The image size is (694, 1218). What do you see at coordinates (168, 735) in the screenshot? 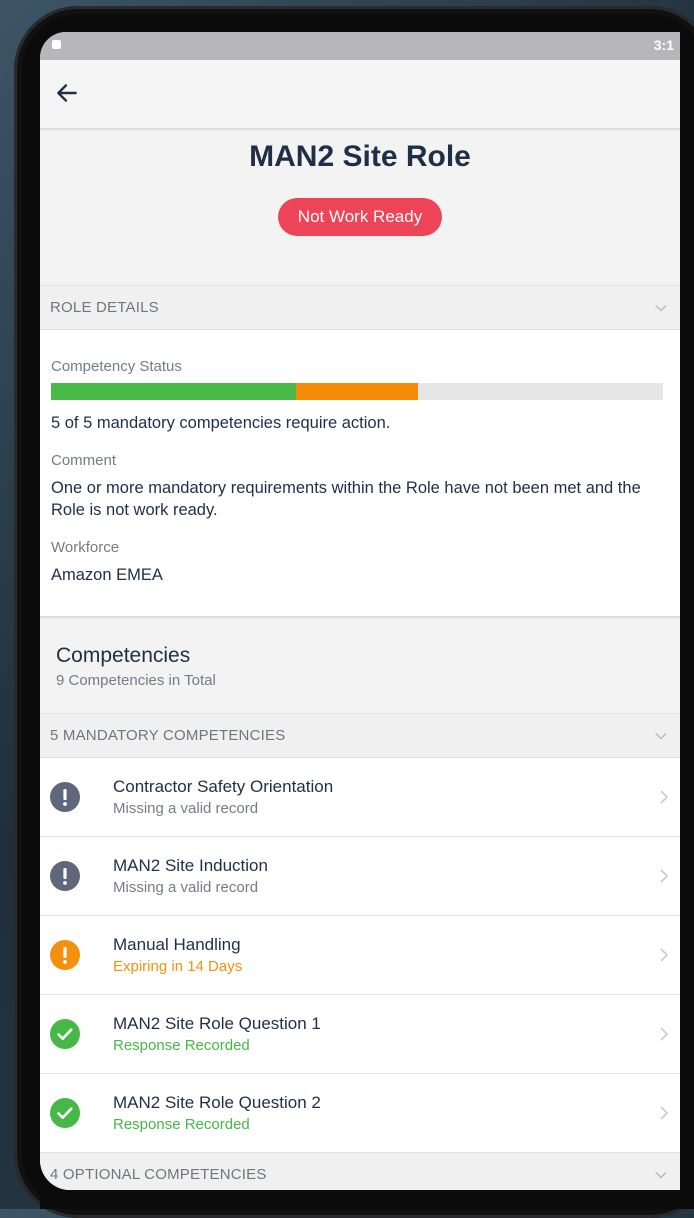
I see `mandatory-competencies-label: 5 MANDATORY COMPETENCIES` at bounding box center [168, 735].